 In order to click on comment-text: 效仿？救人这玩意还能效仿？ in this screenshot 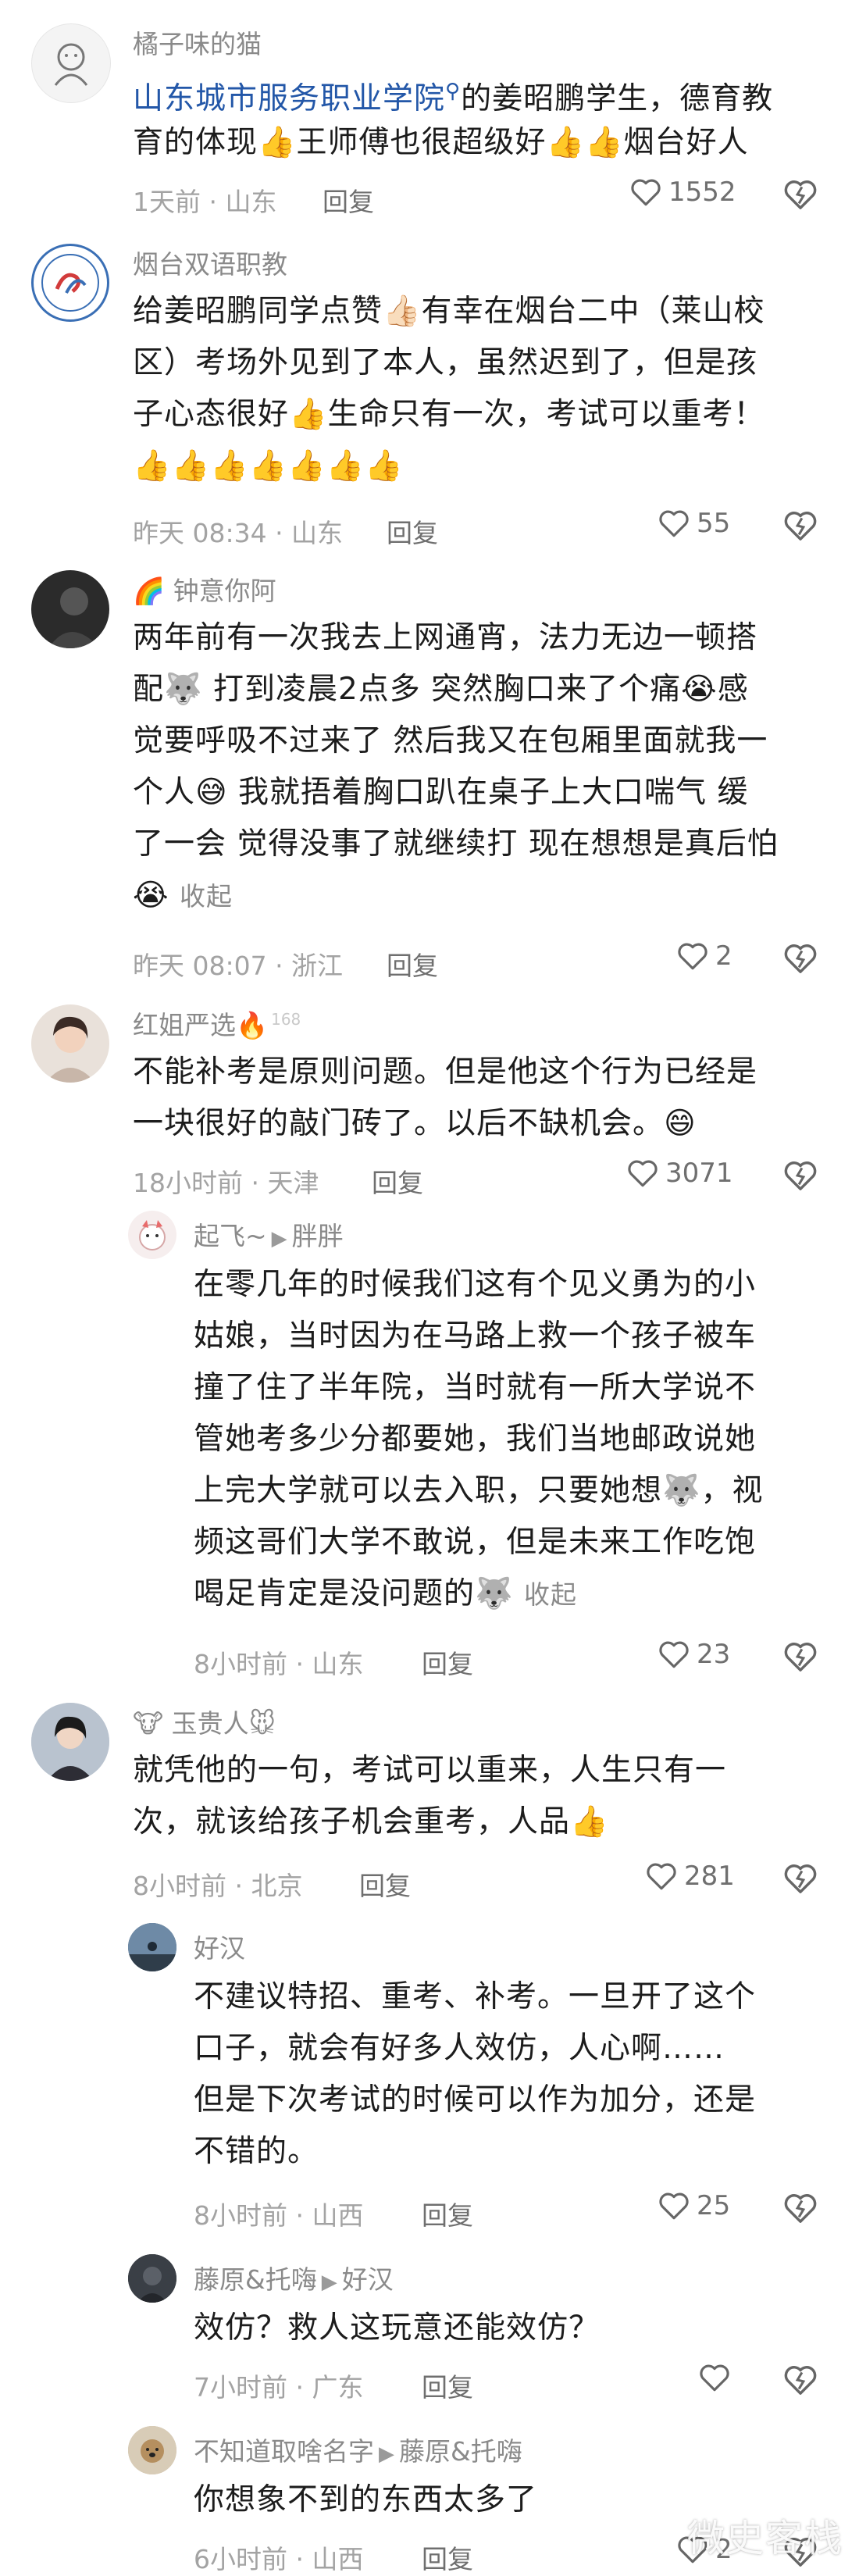, I will do `click(397, 2328)`.